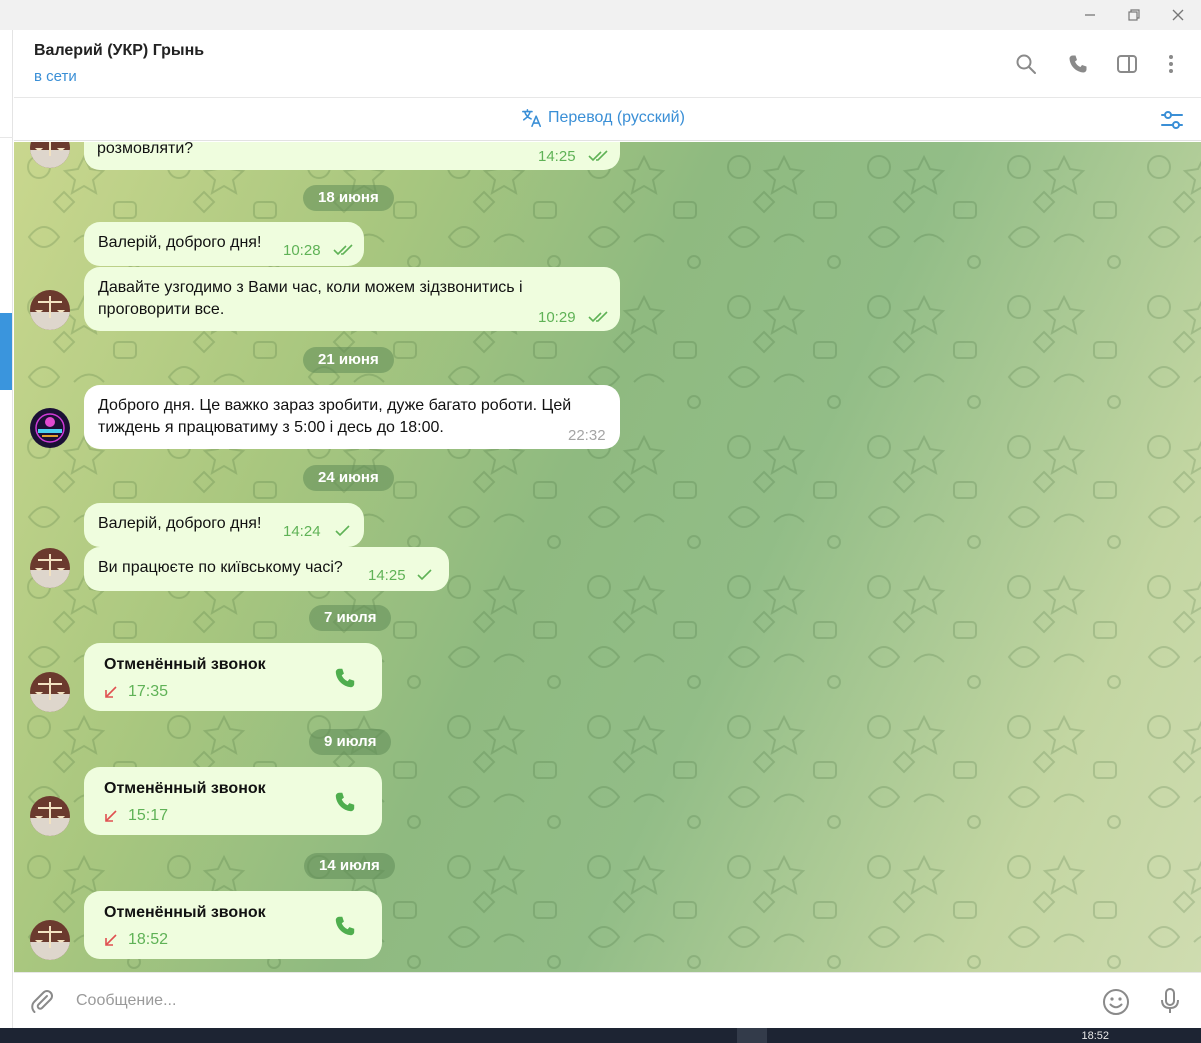  Describe the element at coordinates (600, 1035) in the screenshot. I see `os-taskbar: 18:52` at that location.